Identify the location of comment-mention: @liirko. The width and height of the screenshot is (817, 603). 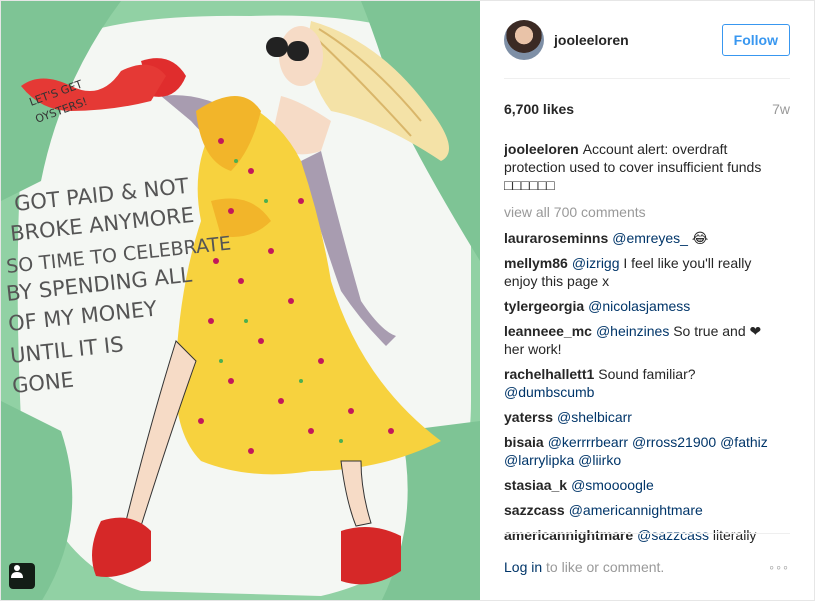
(599, 460).